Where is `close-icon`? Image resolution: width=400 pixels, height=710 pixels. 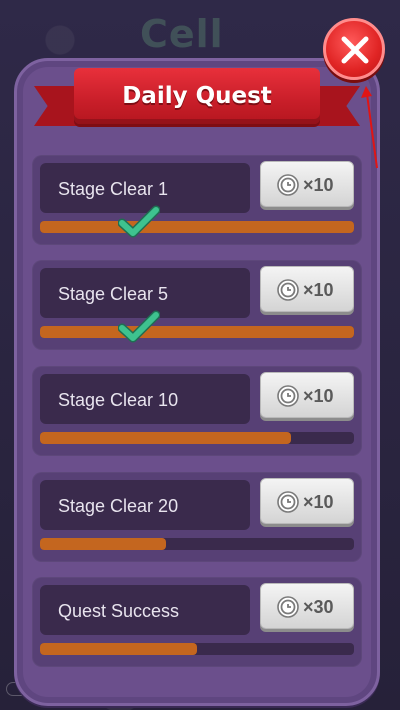 close-icon is located at coordinates (355, 50).